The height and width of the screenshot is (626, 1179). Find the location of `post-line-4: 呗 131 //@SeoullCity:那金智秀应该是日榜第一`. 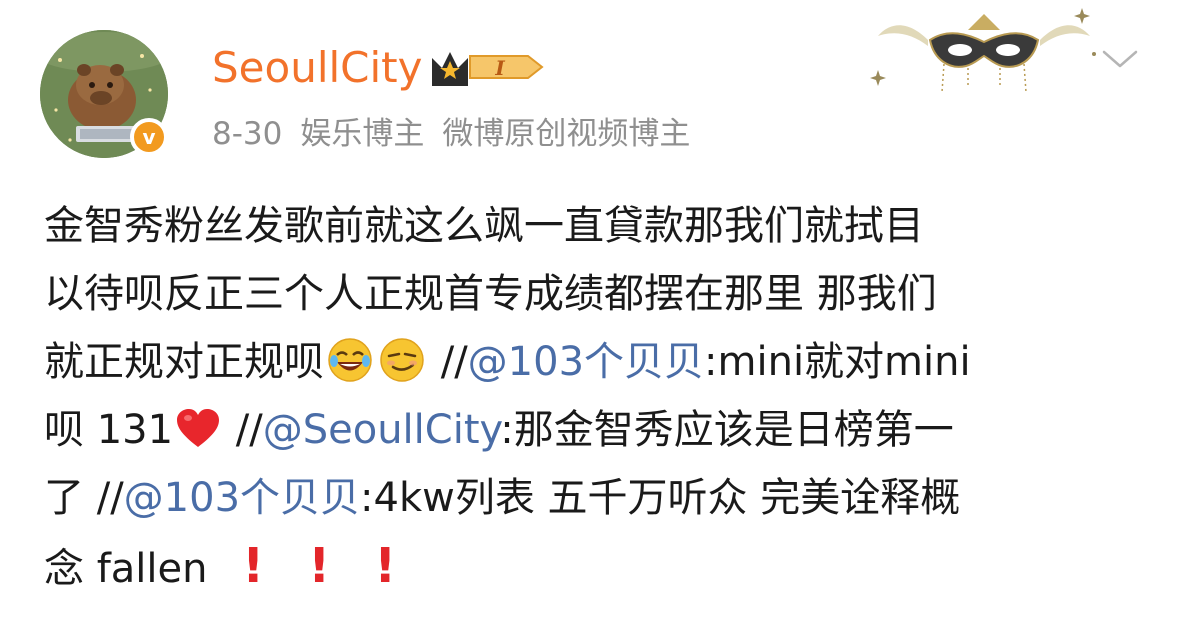

post-line-4: 呗 131 //@SeoullCity:那金智秀应该是日榜第一 is located at coordinates (594, 430).